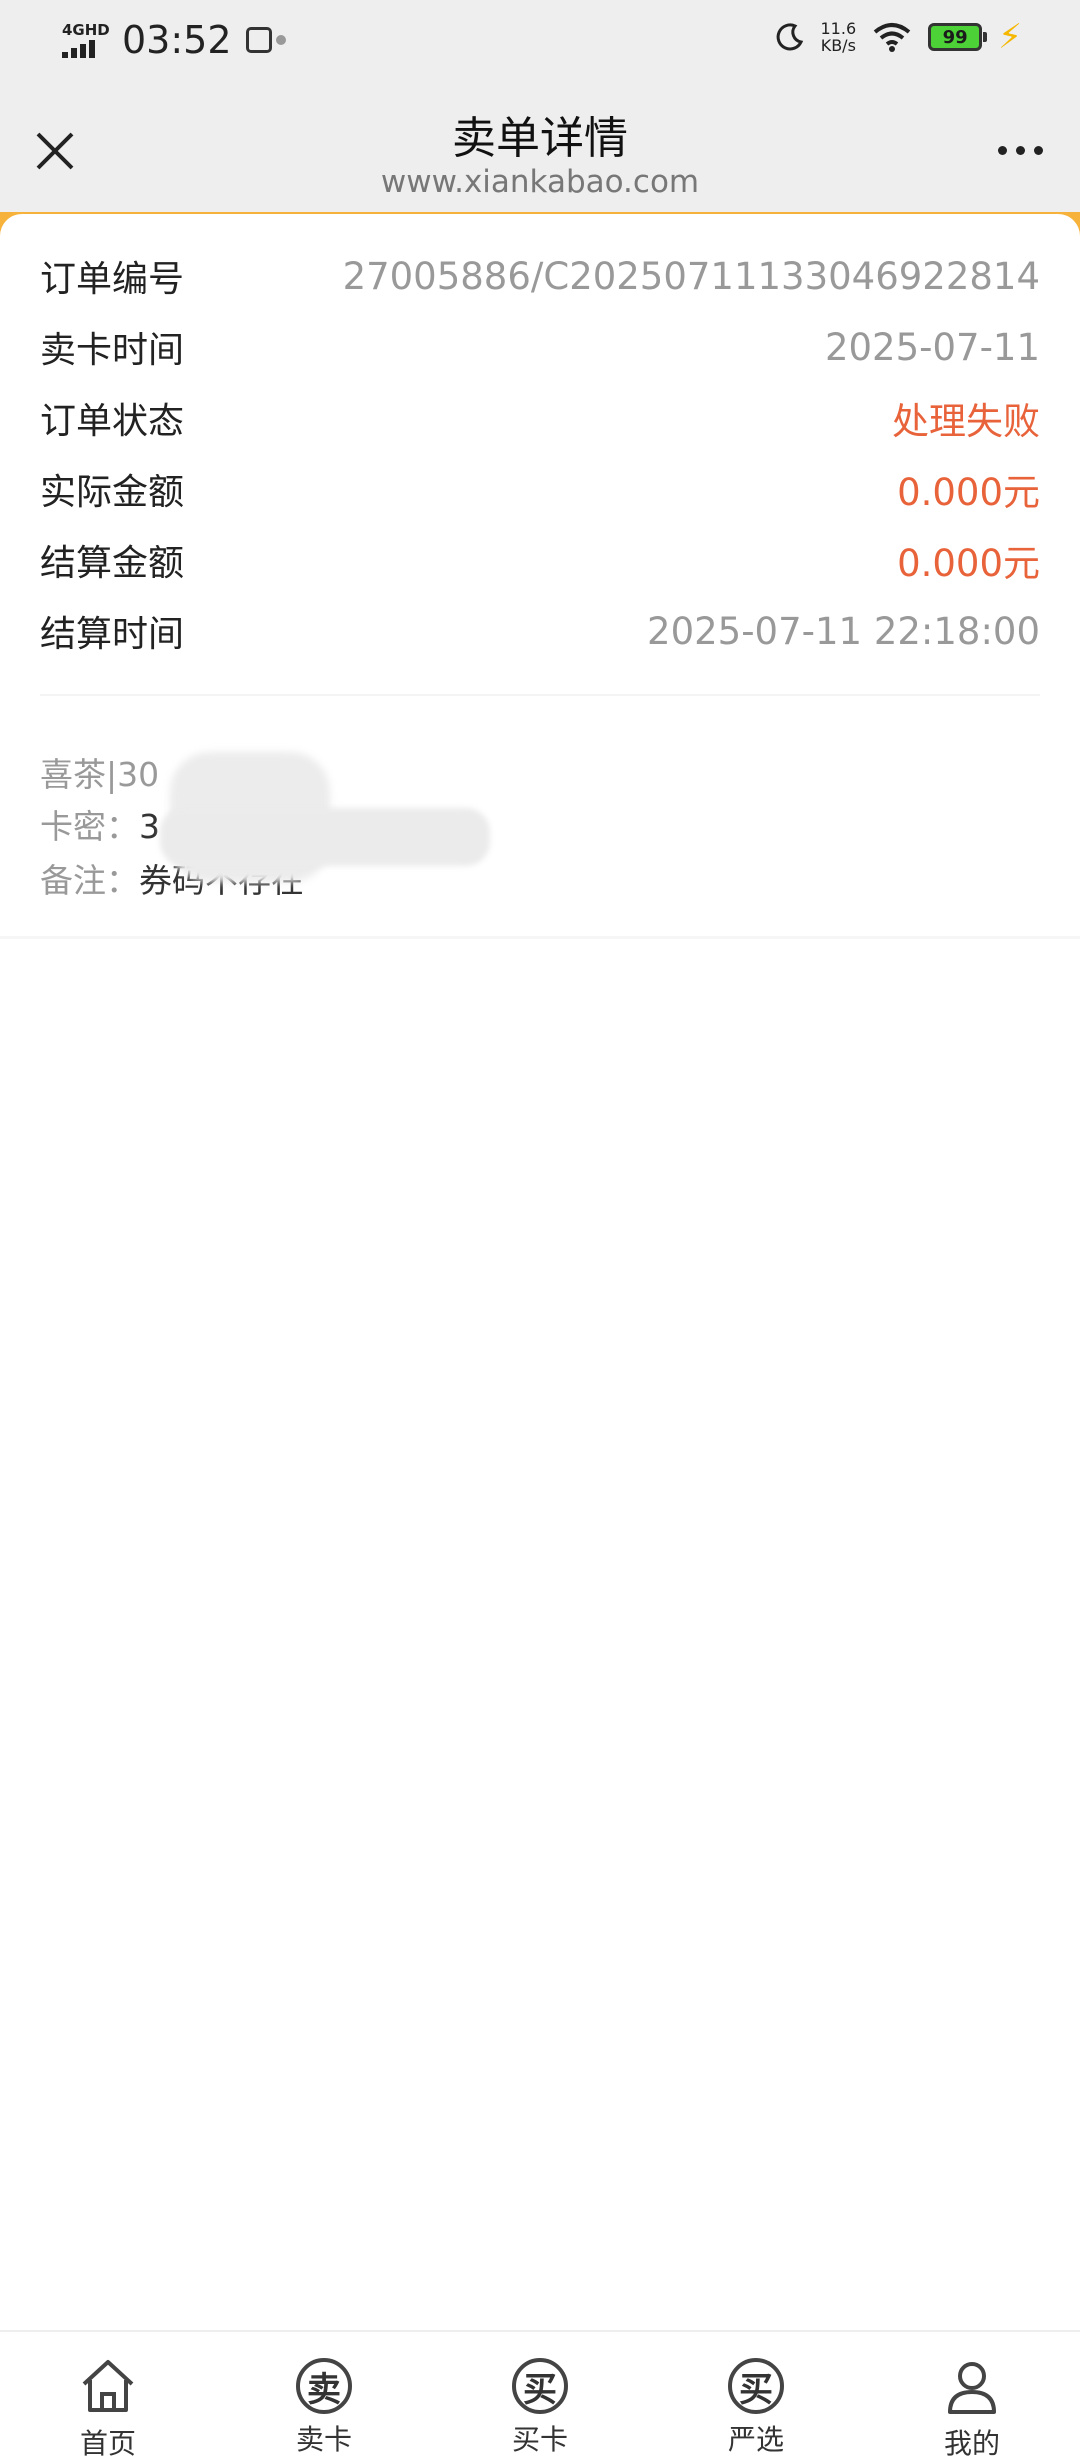 The width and height of the screenshot is (1080, 2462). I want to click on nav-item-home: 首页, so click(108, 2397).